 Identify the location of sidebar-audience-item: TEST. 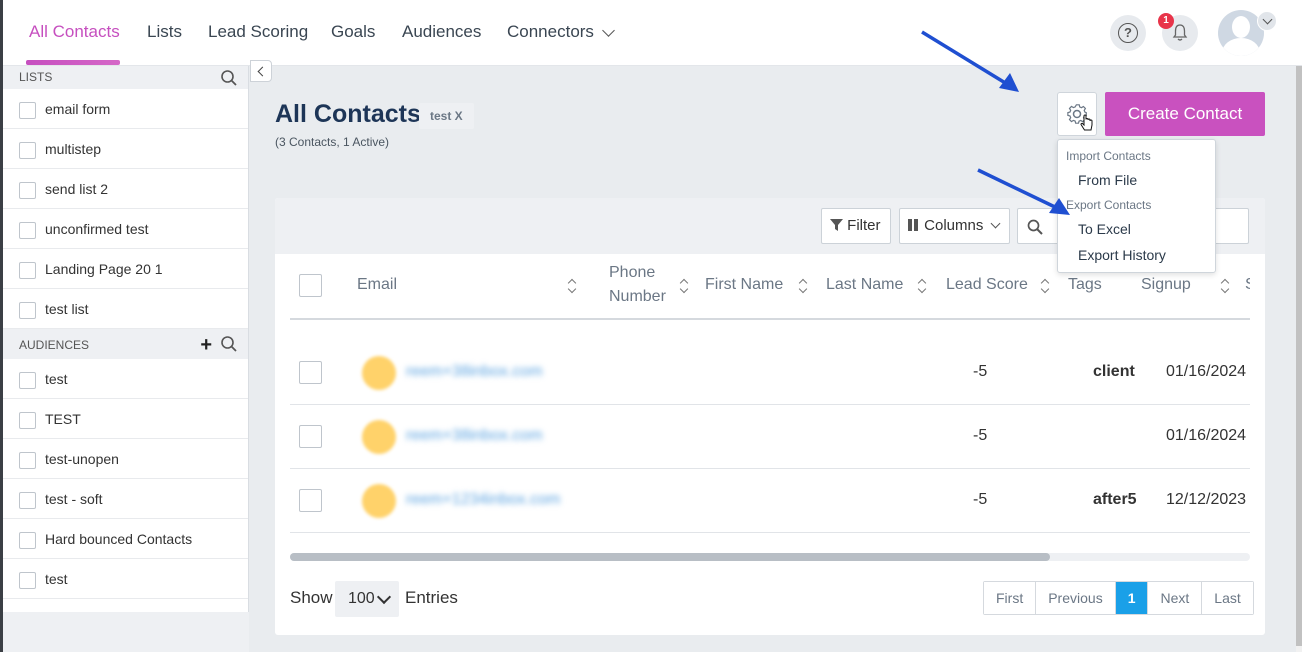
(125, 419).